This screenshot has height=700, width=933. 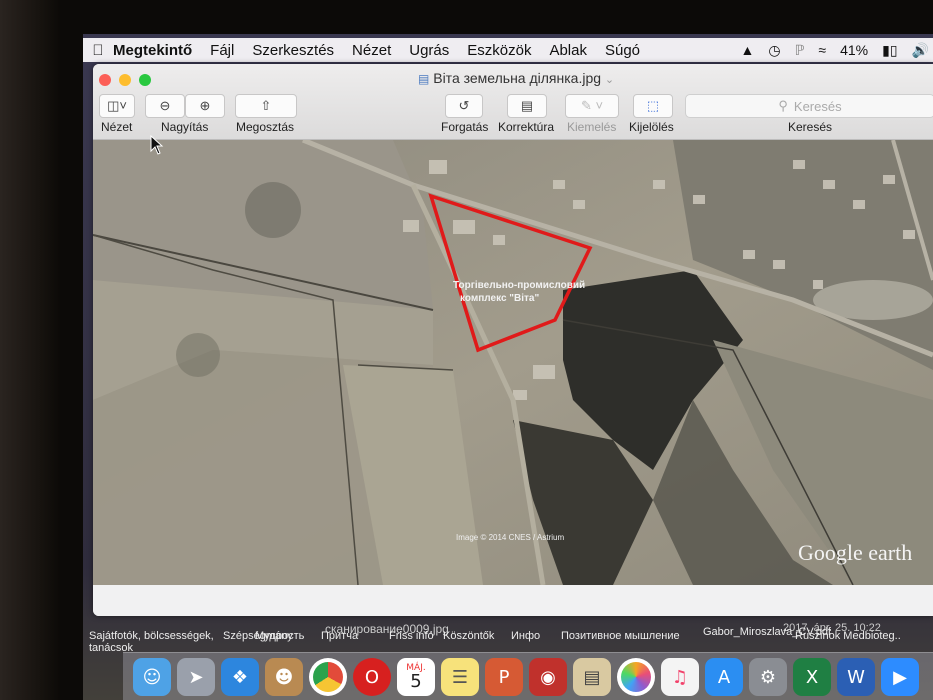 I want to click on notes-icon: ☰, so click(x=460, y=677).